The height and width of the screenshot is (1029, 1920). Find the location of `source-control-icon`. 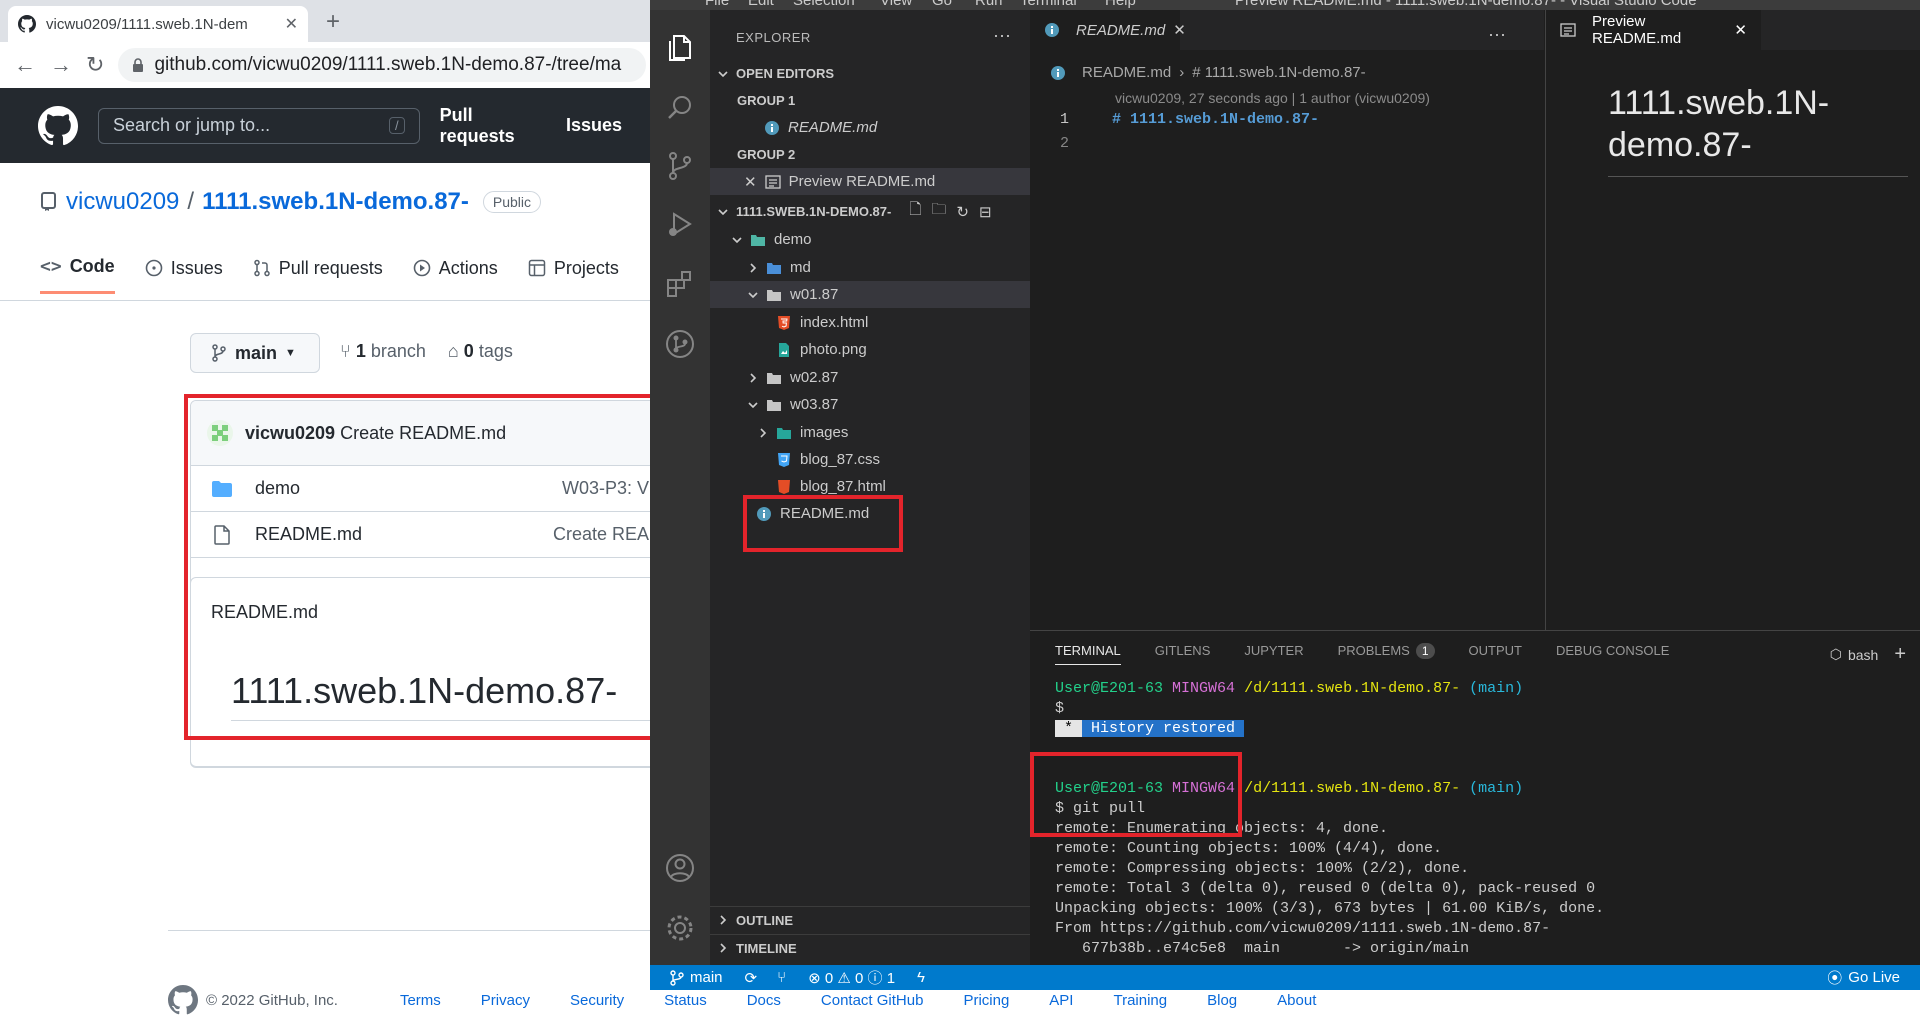

source-control-icon is located at coordinates (680, 166).